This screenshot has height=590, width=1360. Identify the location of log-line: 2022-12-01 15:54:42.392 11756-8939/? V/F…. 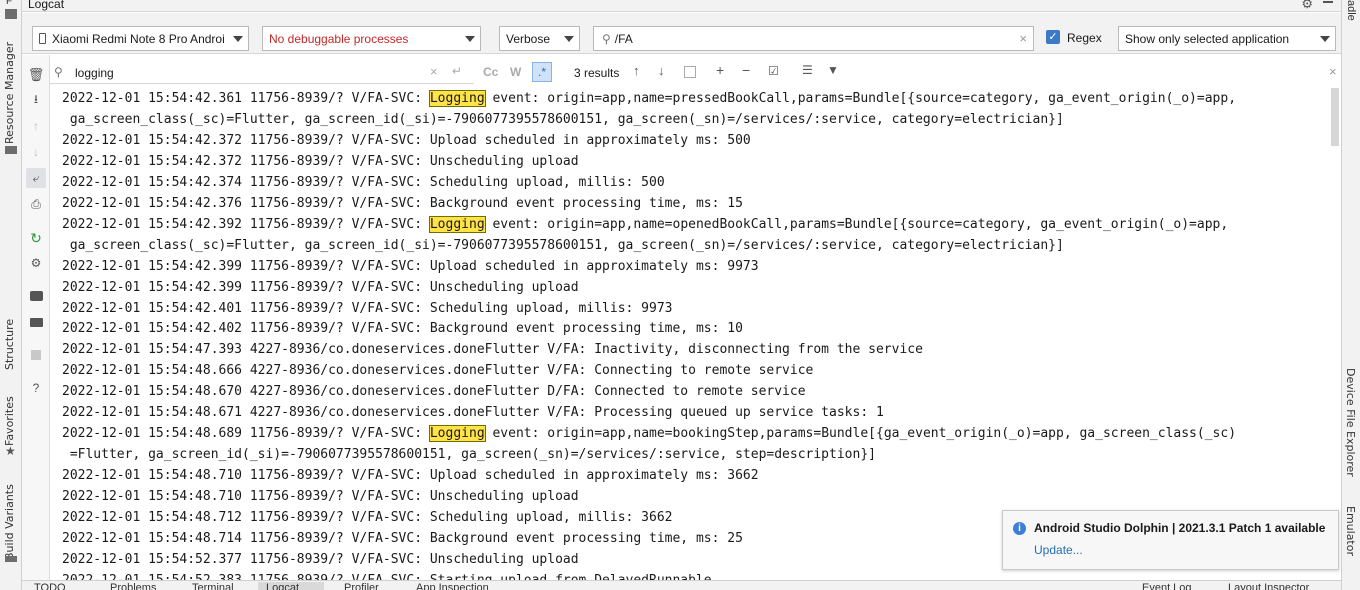
(645, 224).